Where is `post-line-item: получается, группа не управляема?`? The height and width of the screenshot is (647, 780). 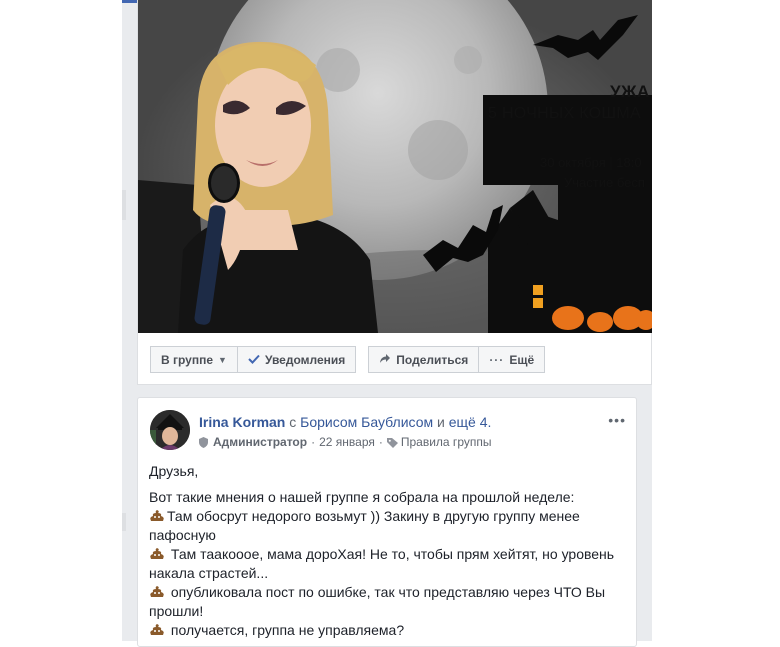
post-line-item: получается, группа не управляема? is located at coordinates (389, 630).